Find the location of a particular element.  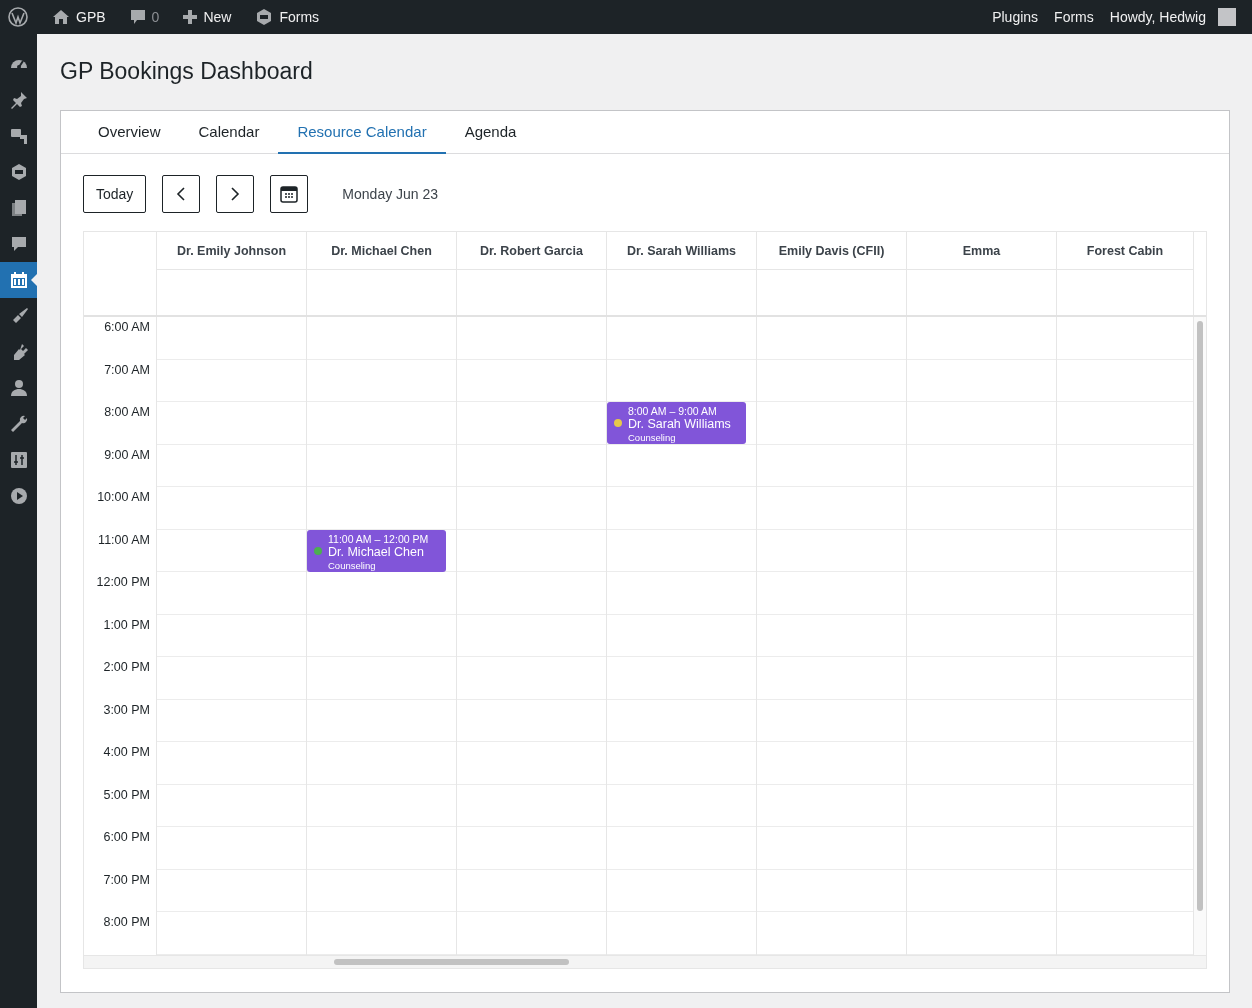

comment-icon is located at coordinates (137, 17).